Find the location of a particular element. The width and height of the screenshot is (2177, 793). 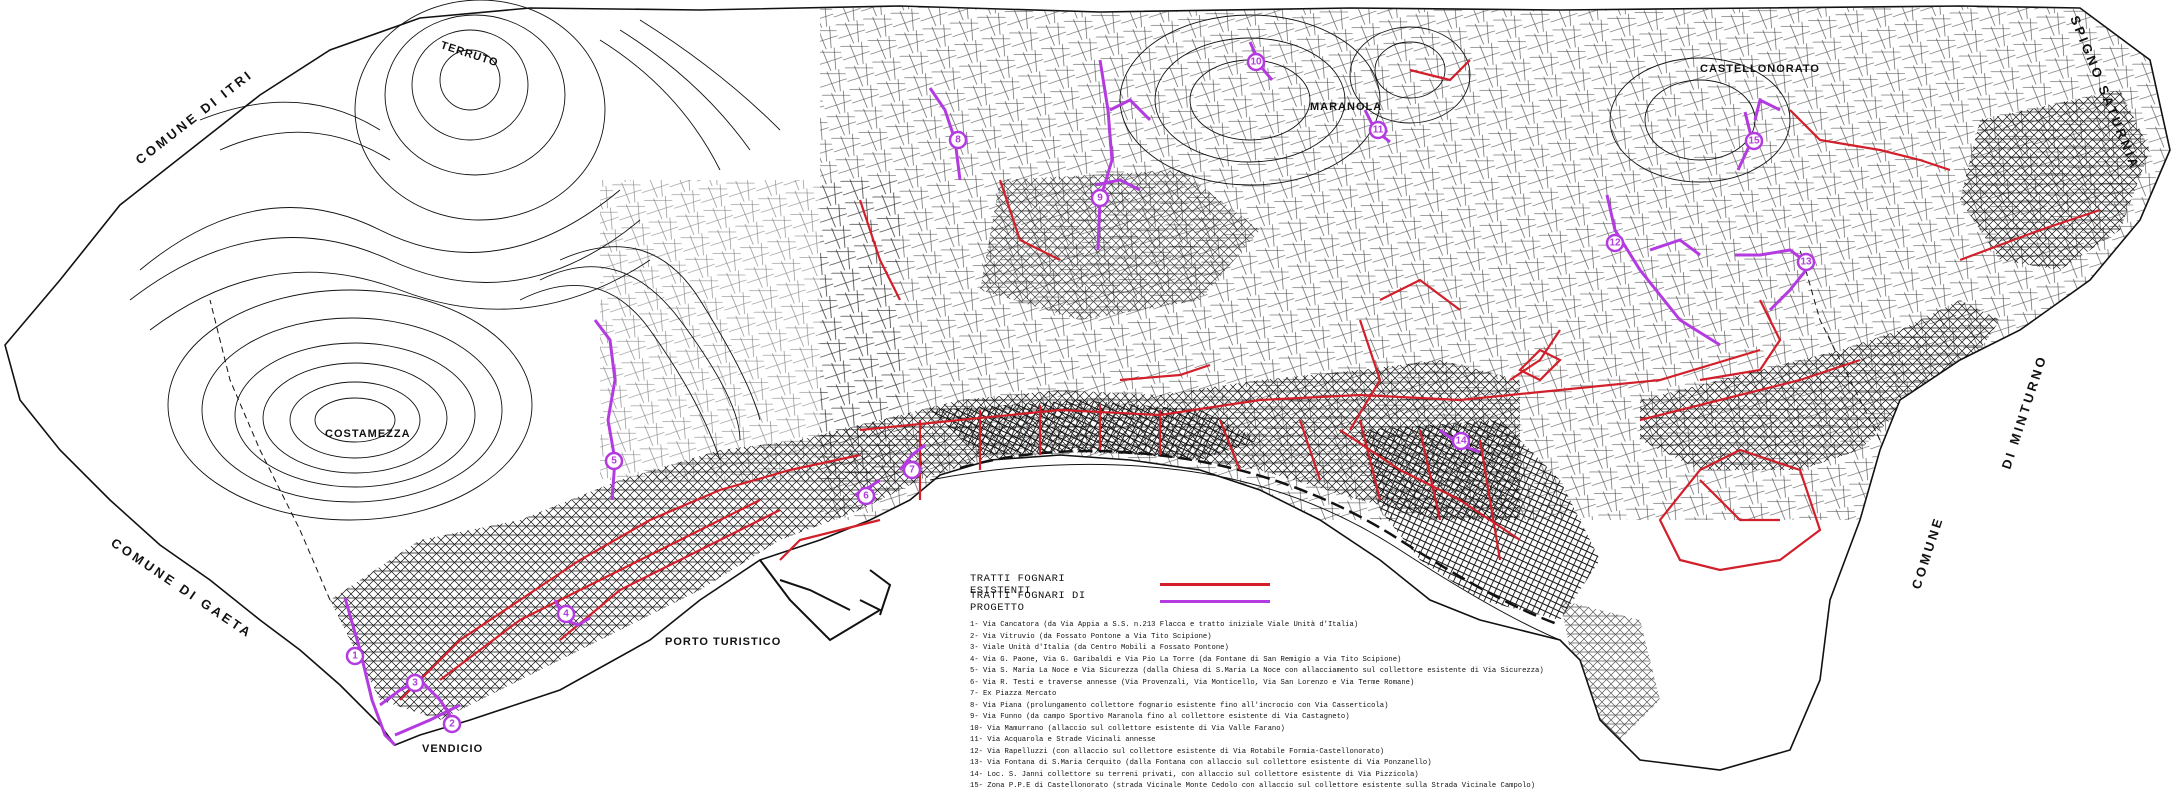

project-marker: 13 is located at coordinates (1806, 262).